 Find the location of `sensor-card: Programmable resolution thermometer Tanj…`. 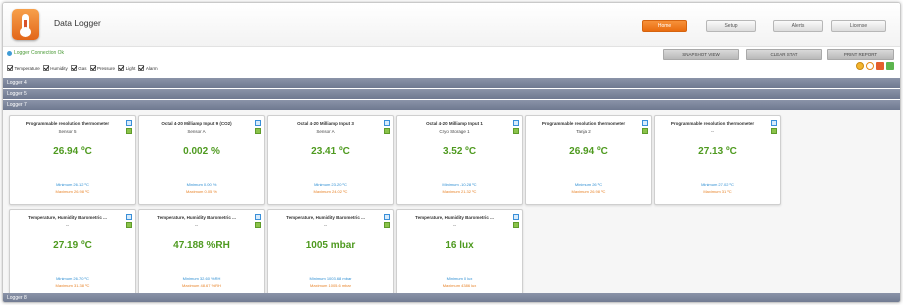

sensor-card: Programmable resolution thermometer Tanj… is located at coordinates (588, 160).